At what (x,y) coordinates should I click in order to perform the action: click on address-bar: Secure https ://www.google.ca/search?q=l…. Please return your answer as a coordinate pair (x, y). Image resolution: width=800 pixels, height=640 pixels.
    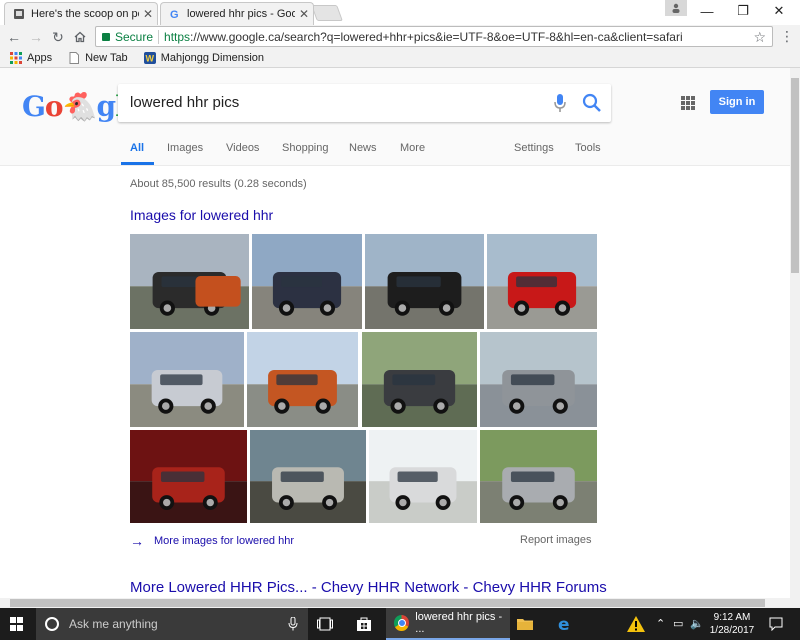
    Looking at the image, I should click on (434, 36).